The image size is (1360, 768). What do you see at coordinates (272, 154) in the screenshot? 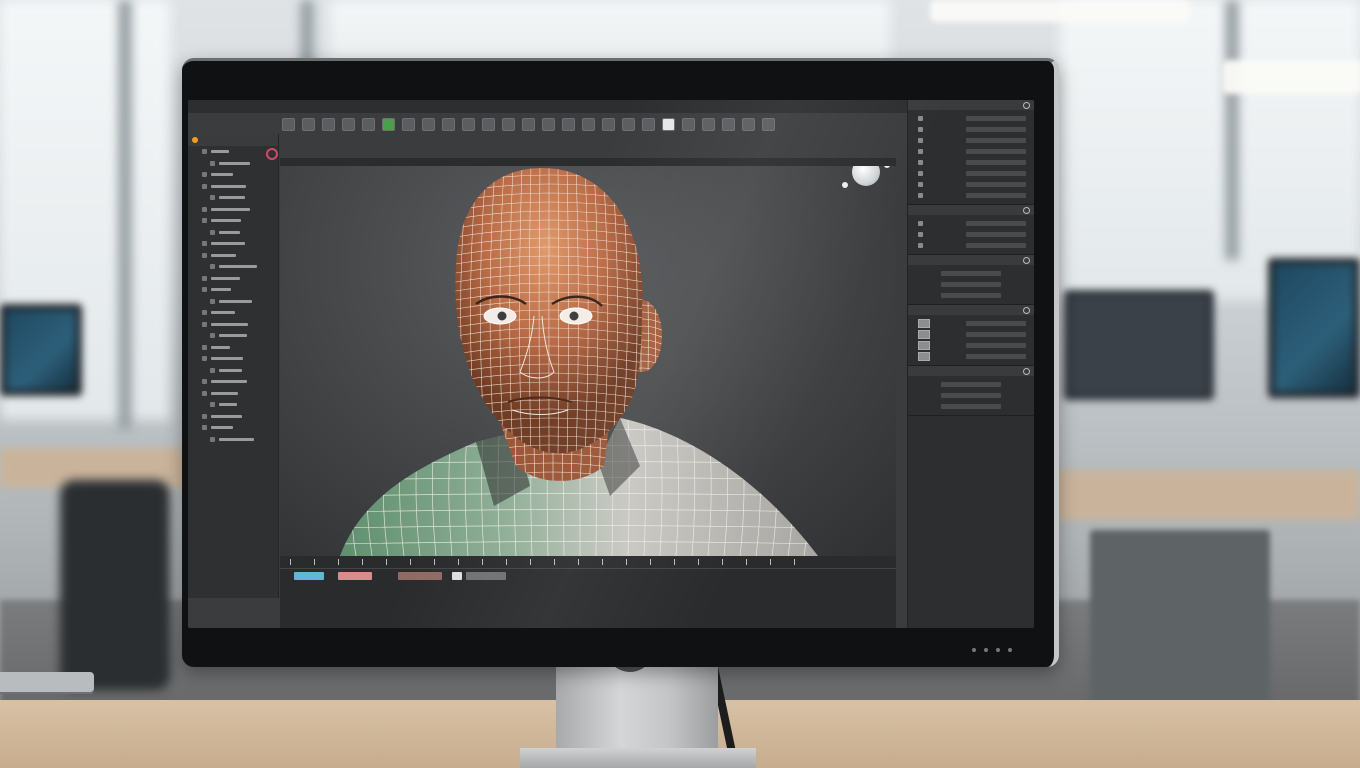
I see `record-indicator-icon` at bounding box center [272, 154].